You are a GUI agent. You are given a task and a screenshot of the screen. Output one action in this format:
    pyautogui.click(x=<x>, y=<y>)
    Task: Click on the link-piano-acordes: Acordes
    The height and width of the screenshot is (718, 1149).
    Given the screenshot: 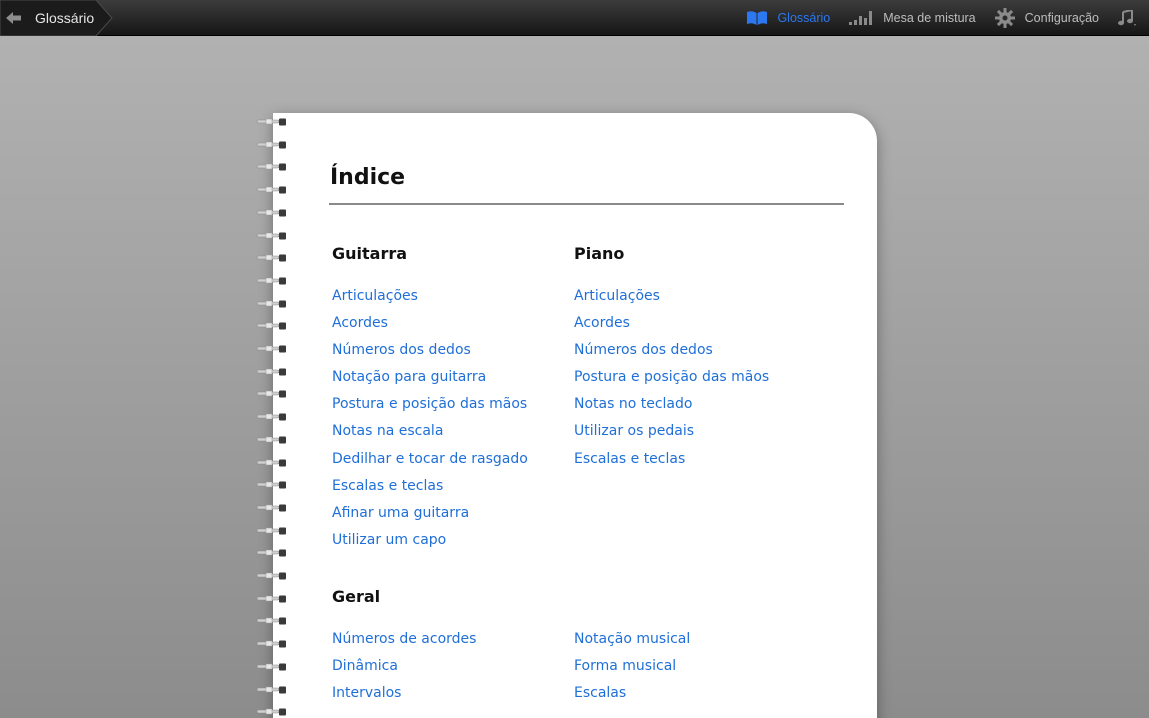 What is the action you would take?
    pyautogui.click(x=671, y=327)
    